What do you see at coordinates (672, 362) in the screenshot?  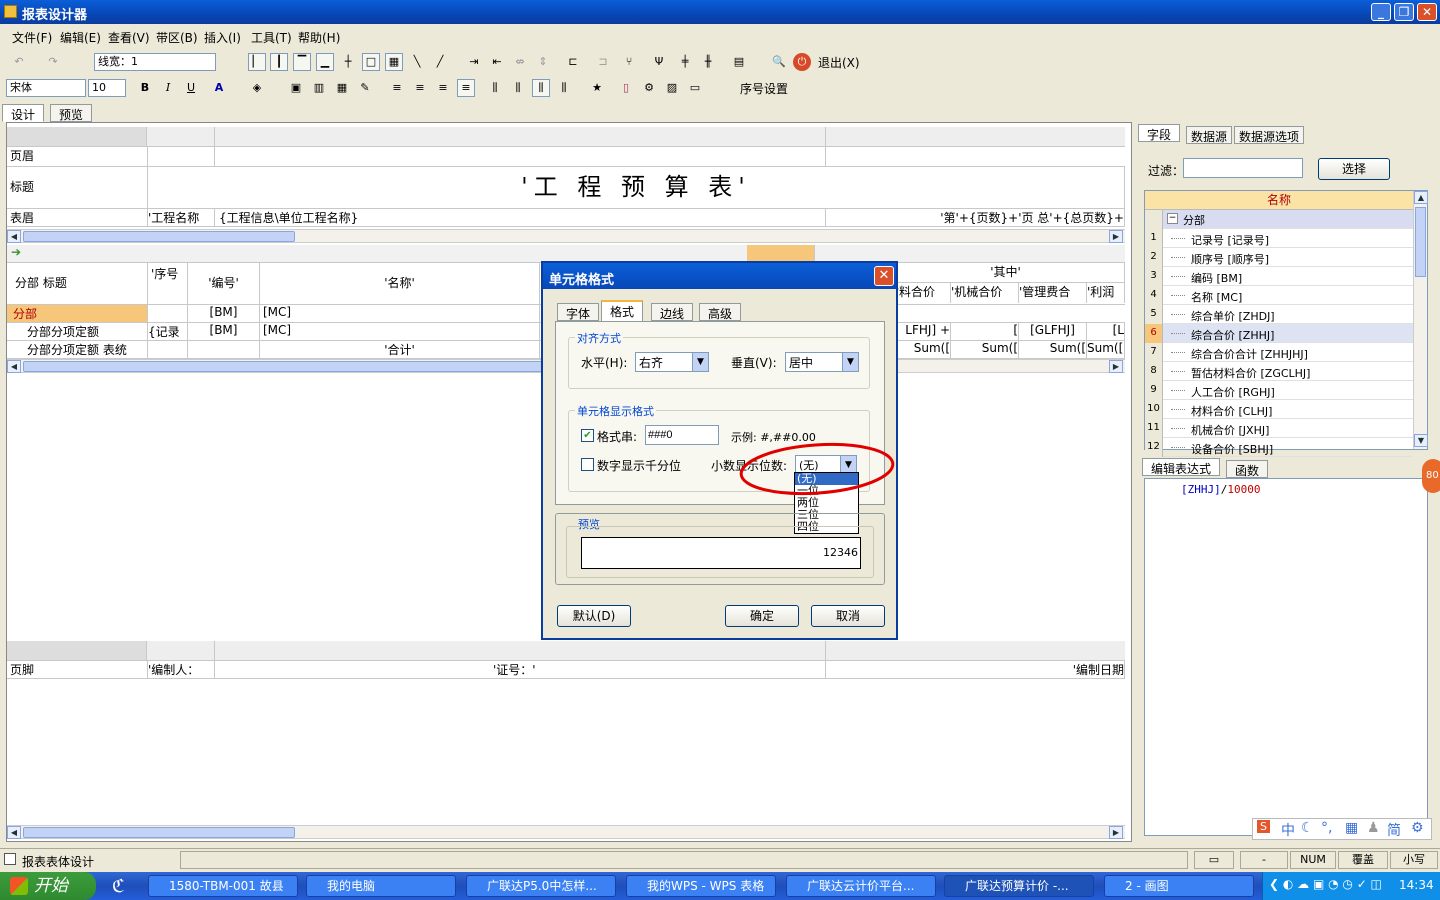 I see `horizontal-select: 右齐 ▼` at bounding box center [672, 362].